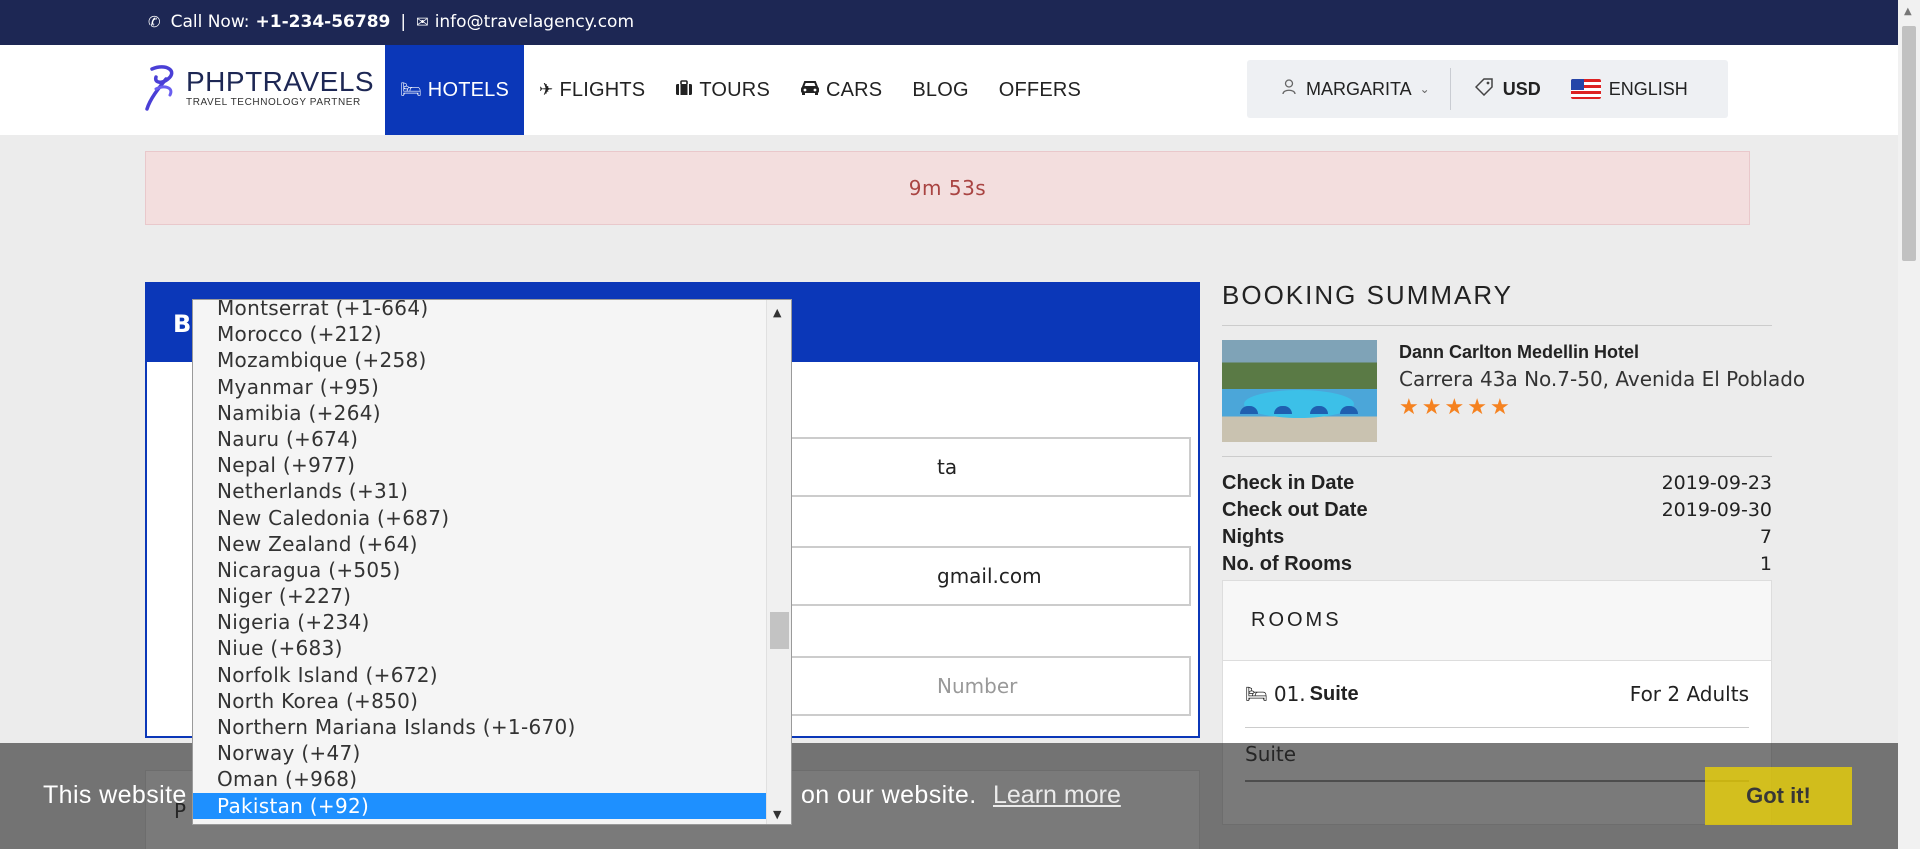 This screenshot has height=849, width=1920. What do you see at coordinates (734, 89) in the screenshot?
I see `nav-tours-label: TOURS` at bounding box center [734, 89].